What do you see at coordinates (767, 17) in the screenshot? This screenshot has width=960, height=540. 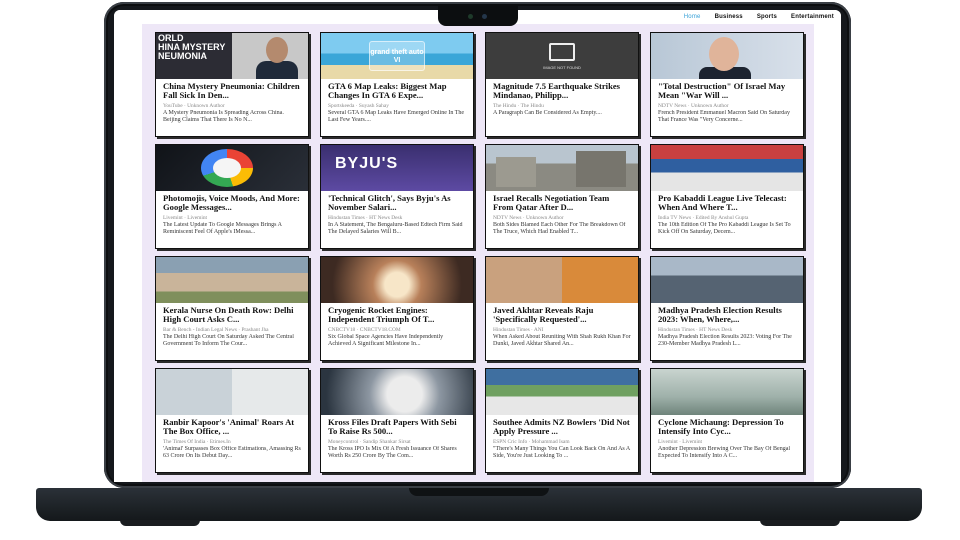 I see `nav-sports: Sports` at bounding box center [767, 17].